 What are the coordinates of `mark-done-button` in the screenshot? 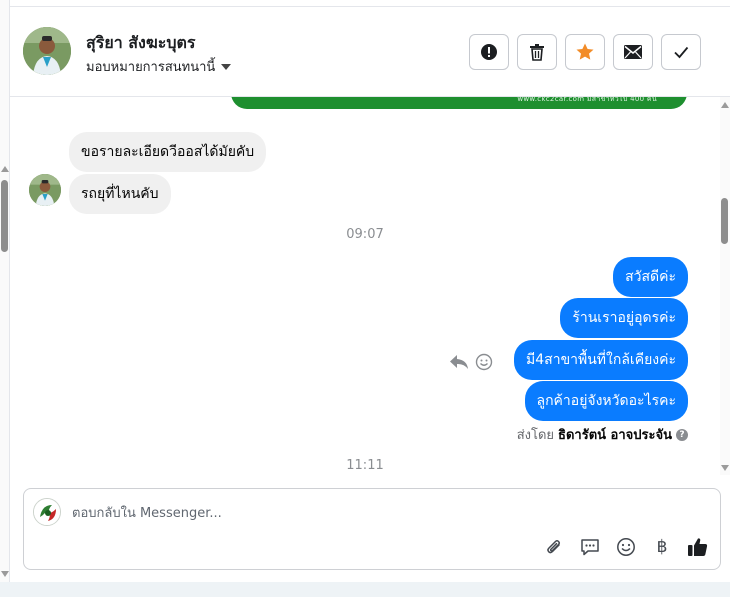 It's located at (681, 52).